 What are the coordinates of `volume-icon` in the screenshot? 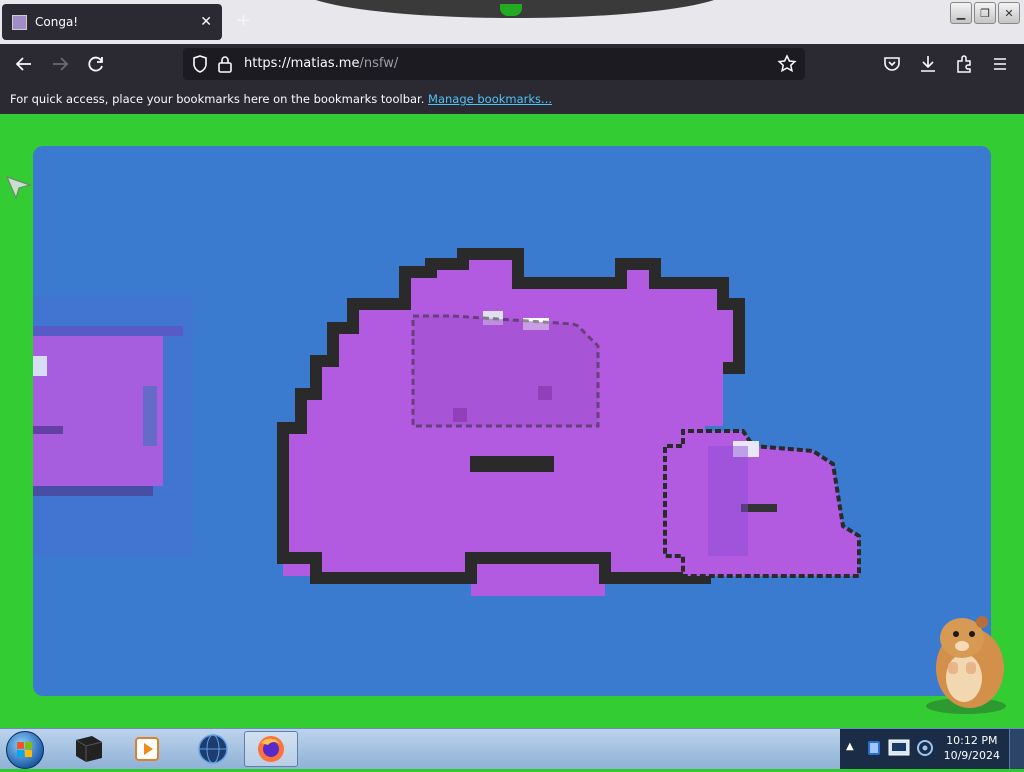 It's located at (925, 750).